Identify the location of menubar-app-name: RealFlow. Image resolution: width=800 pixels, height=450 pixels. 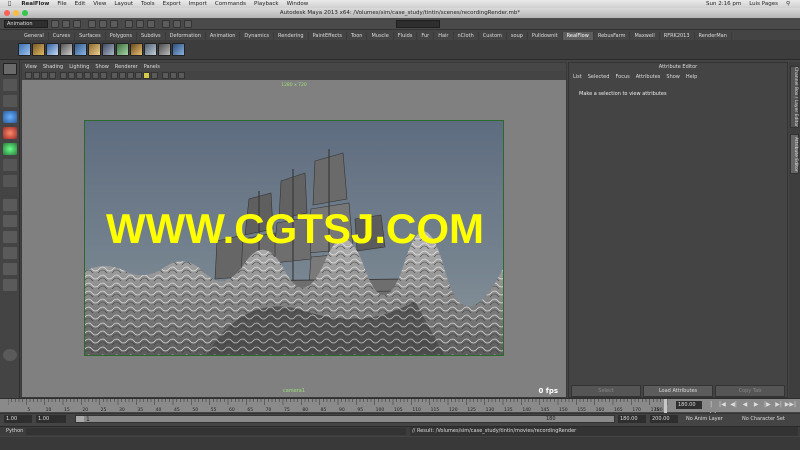
(35, 4).